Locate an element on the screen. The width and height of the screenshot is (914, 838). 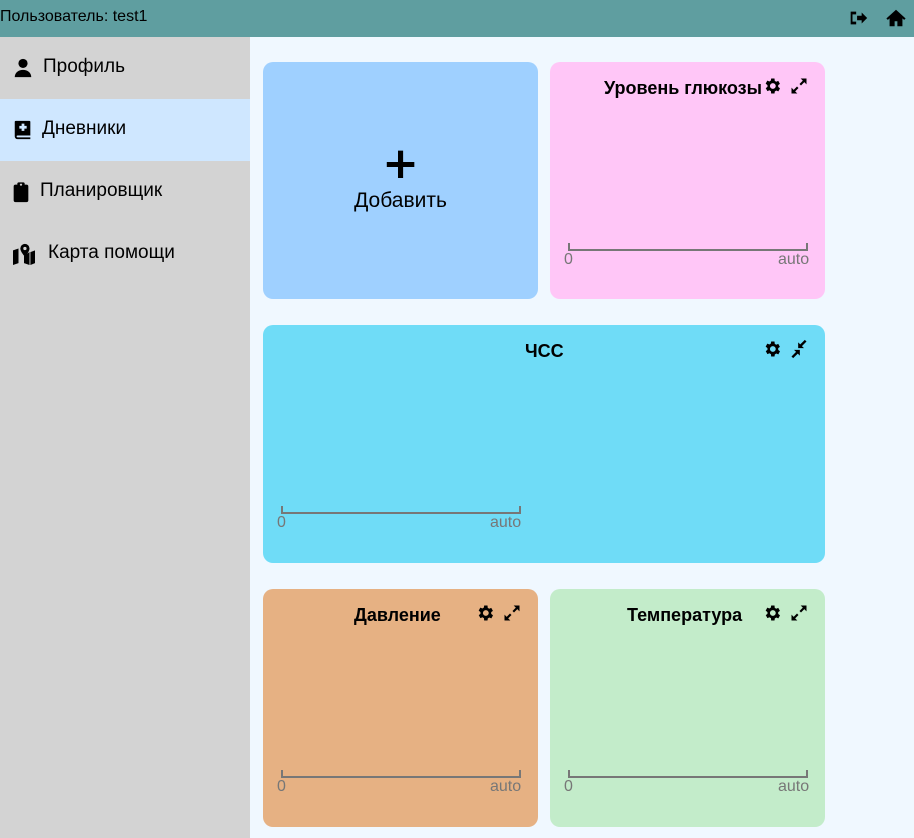
sidebar-item-label: Дневники is located at coordinates (84, 128).